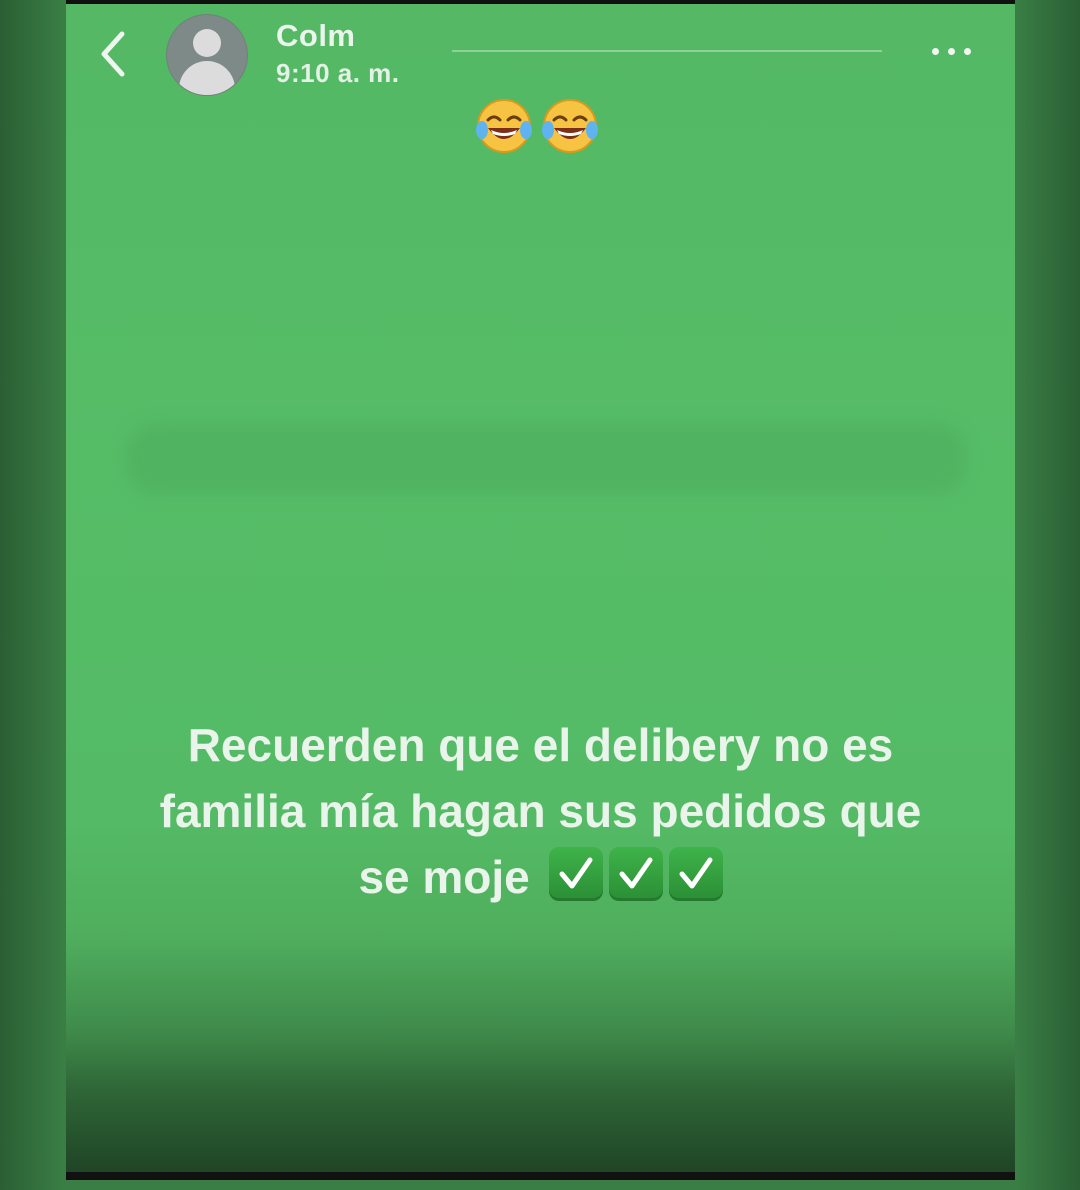 This screenshot has height=1190, width=1080. I want to click on back-button, so click(114, 54).